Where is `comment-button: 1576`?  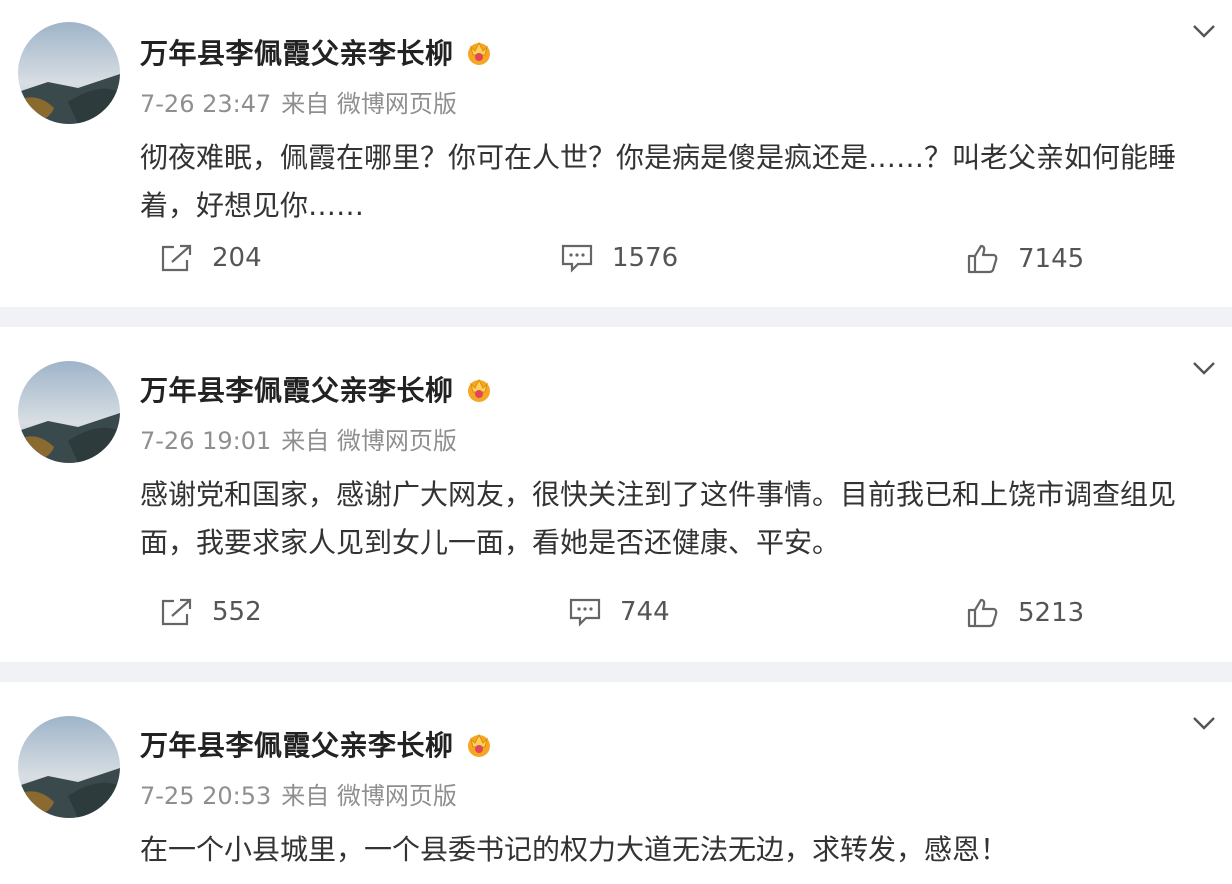
comment-button: 1576 is located at coordinates (619, 258).